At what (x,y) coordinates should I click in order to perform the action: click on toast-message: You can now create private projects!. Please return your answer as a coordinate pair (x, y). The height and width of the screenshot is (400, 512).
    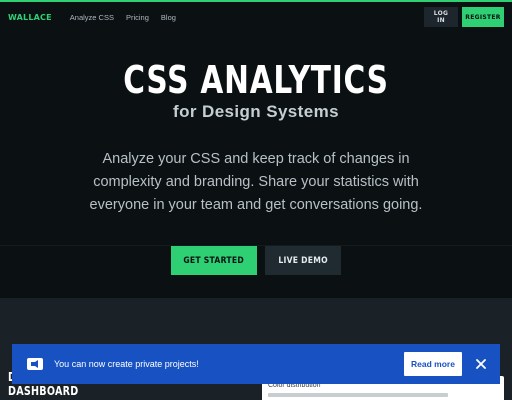
    Looking at the image, I should click on (126, 364).